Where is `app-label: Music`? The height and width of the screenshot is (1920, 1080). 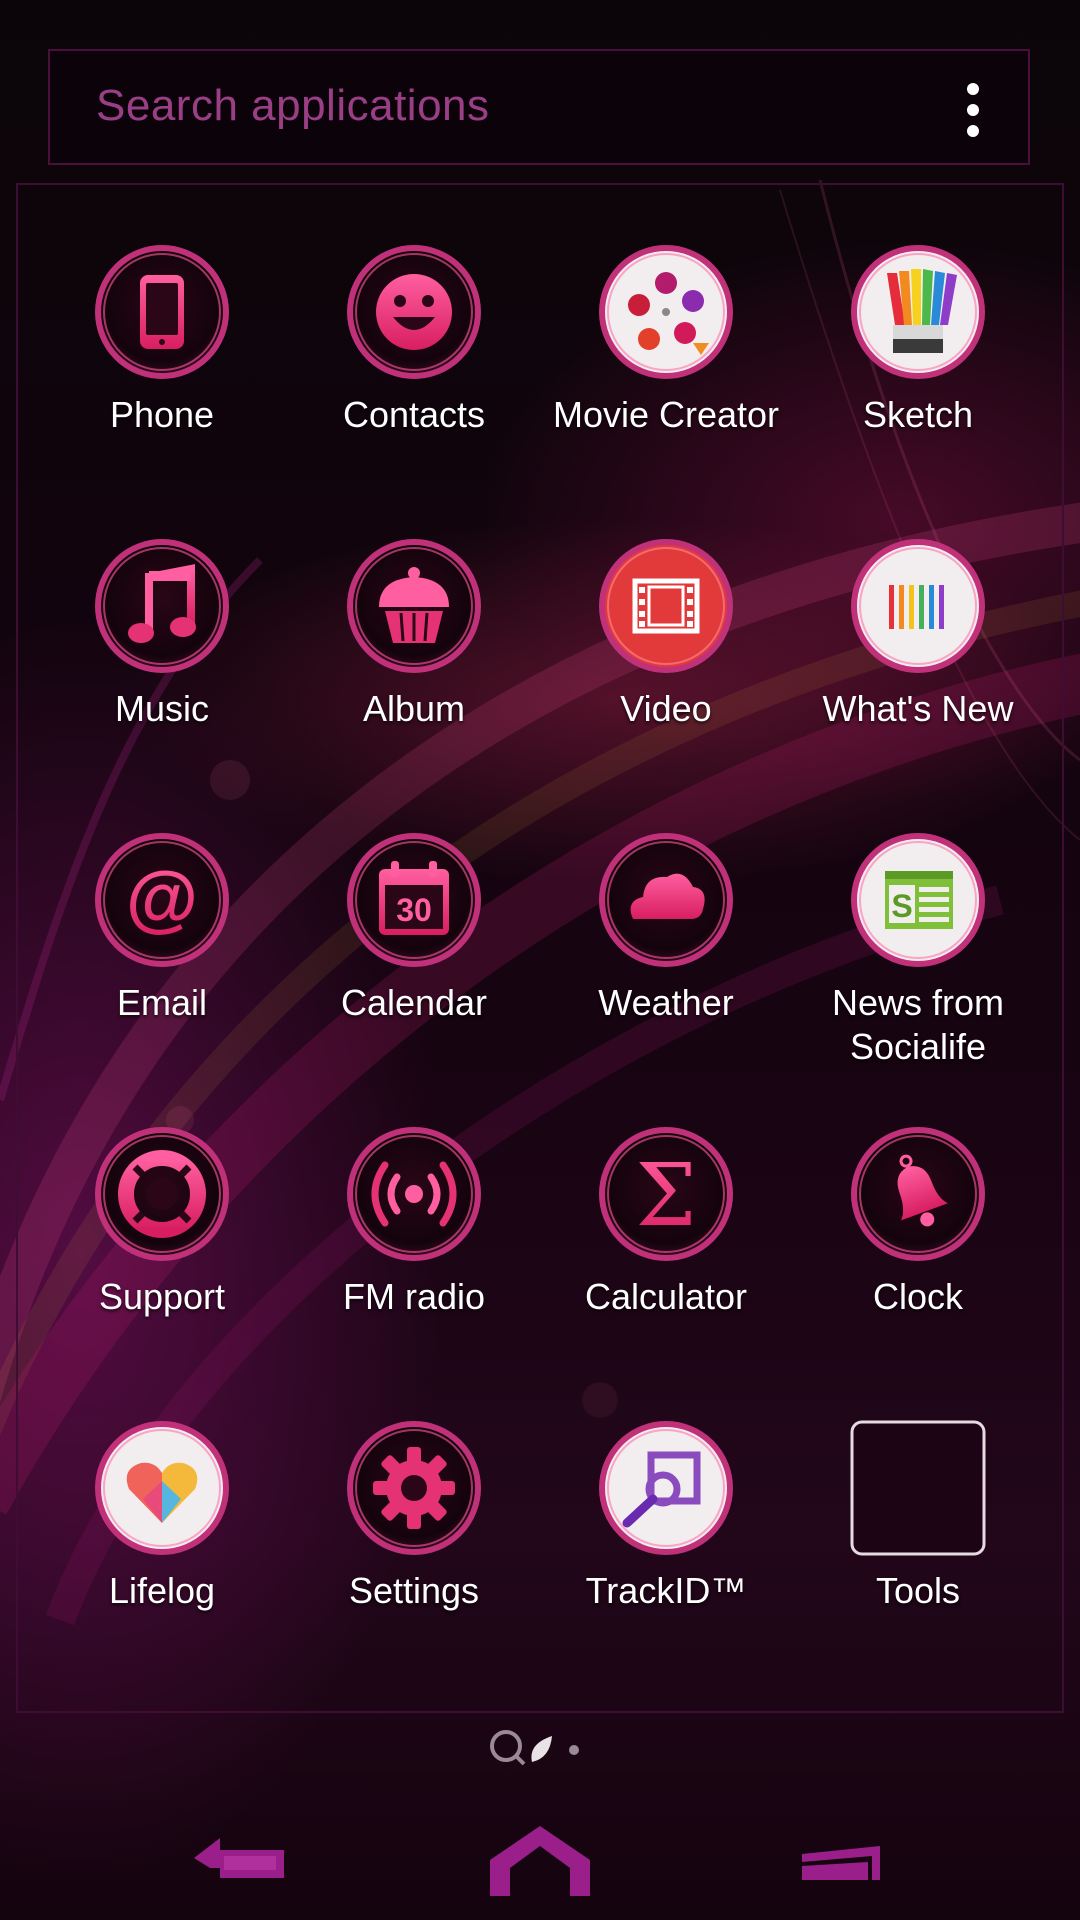
app-label: Music is located at coordinates (161, 708).